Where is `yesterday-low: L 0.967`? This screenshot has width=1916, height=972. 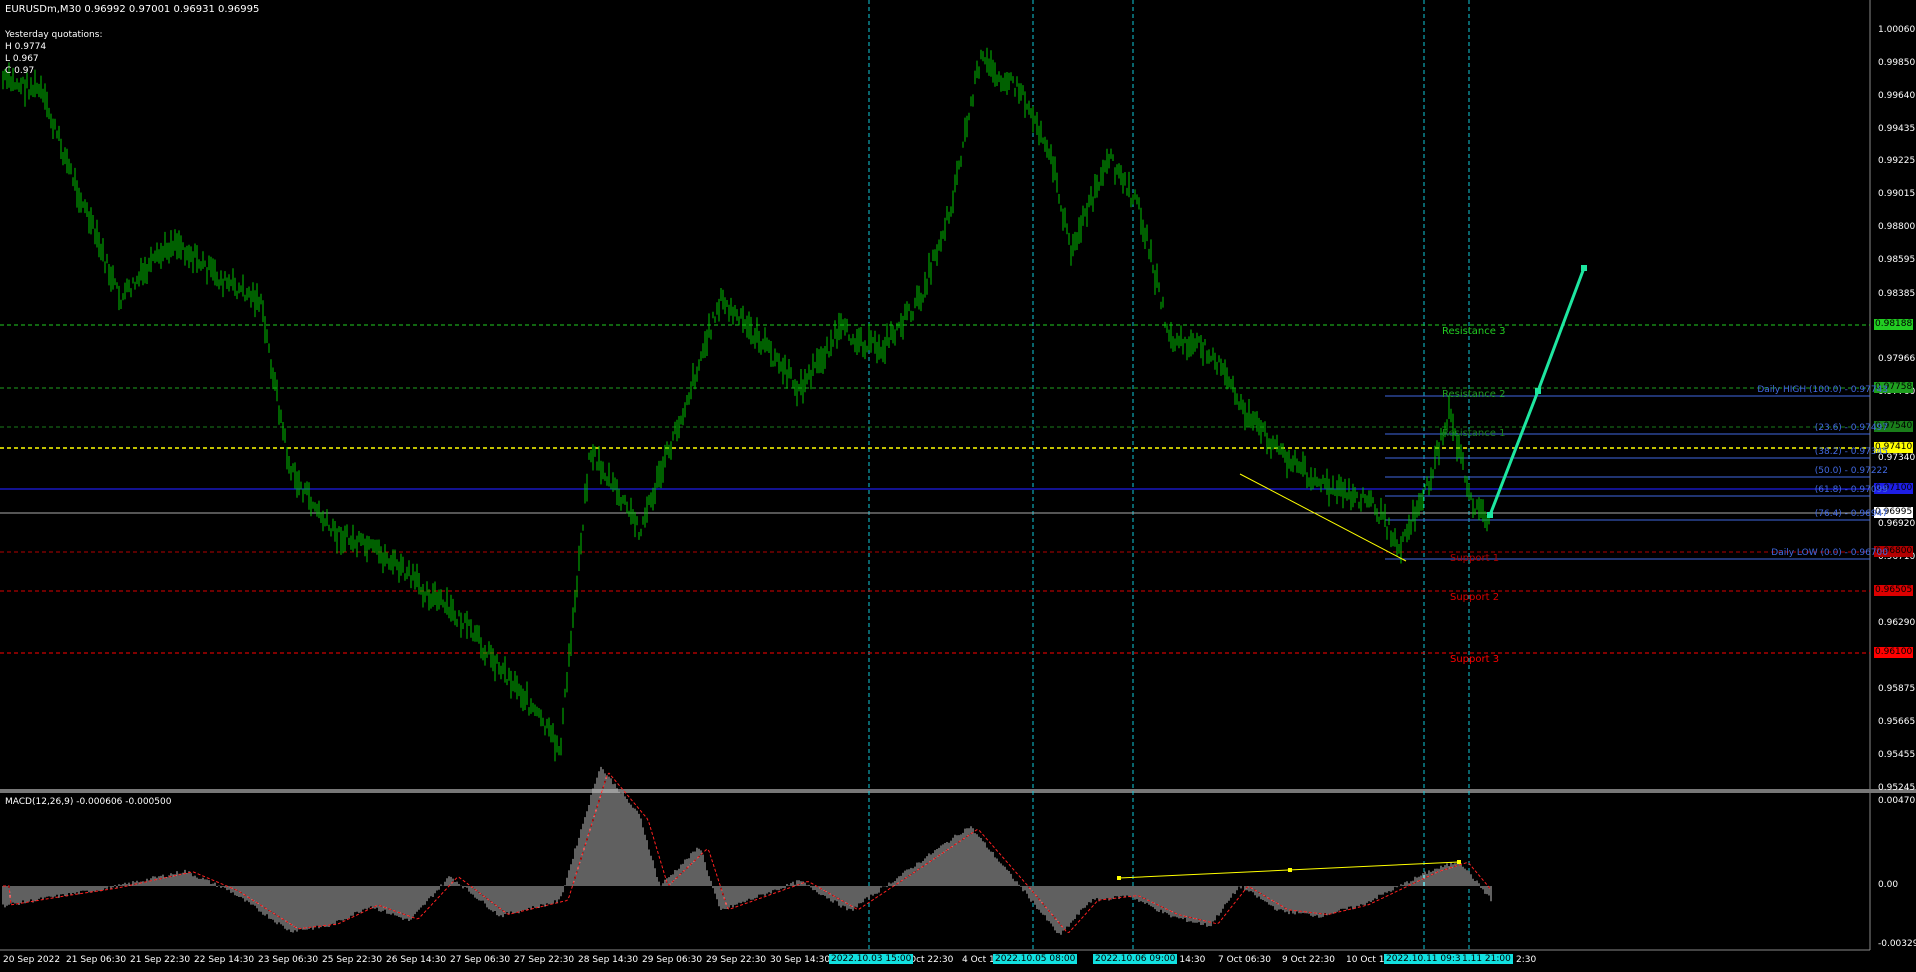
yesterday-low: L 0.967 is located at coordinates (22, 59).